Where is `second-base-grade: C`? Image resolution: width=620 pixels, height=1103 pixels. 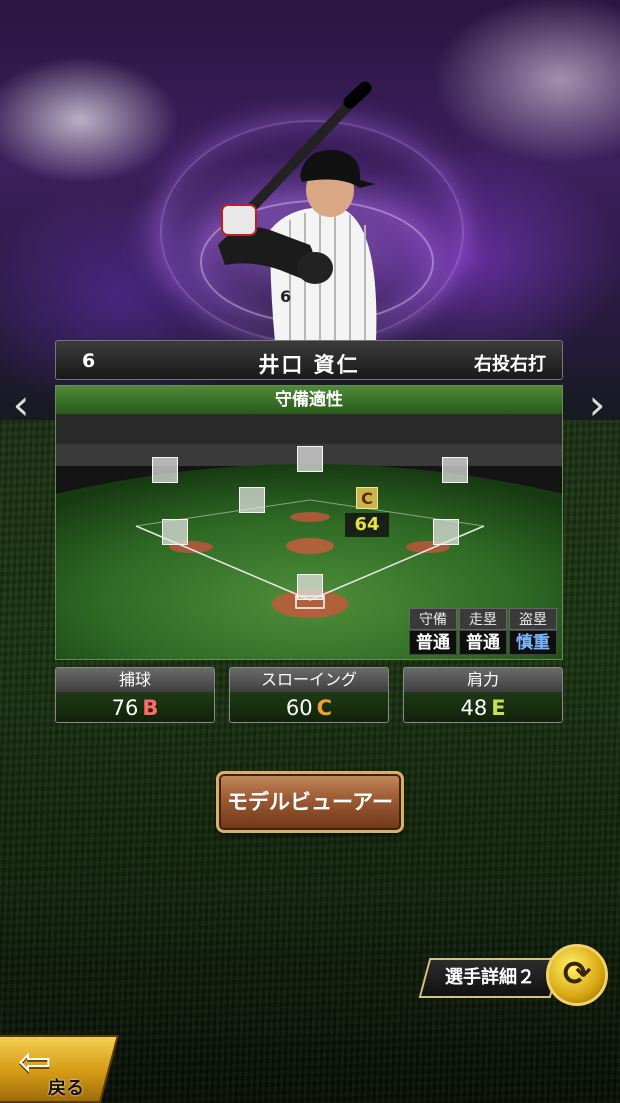
second-base-grade: C is located at coordinates (367, 498).